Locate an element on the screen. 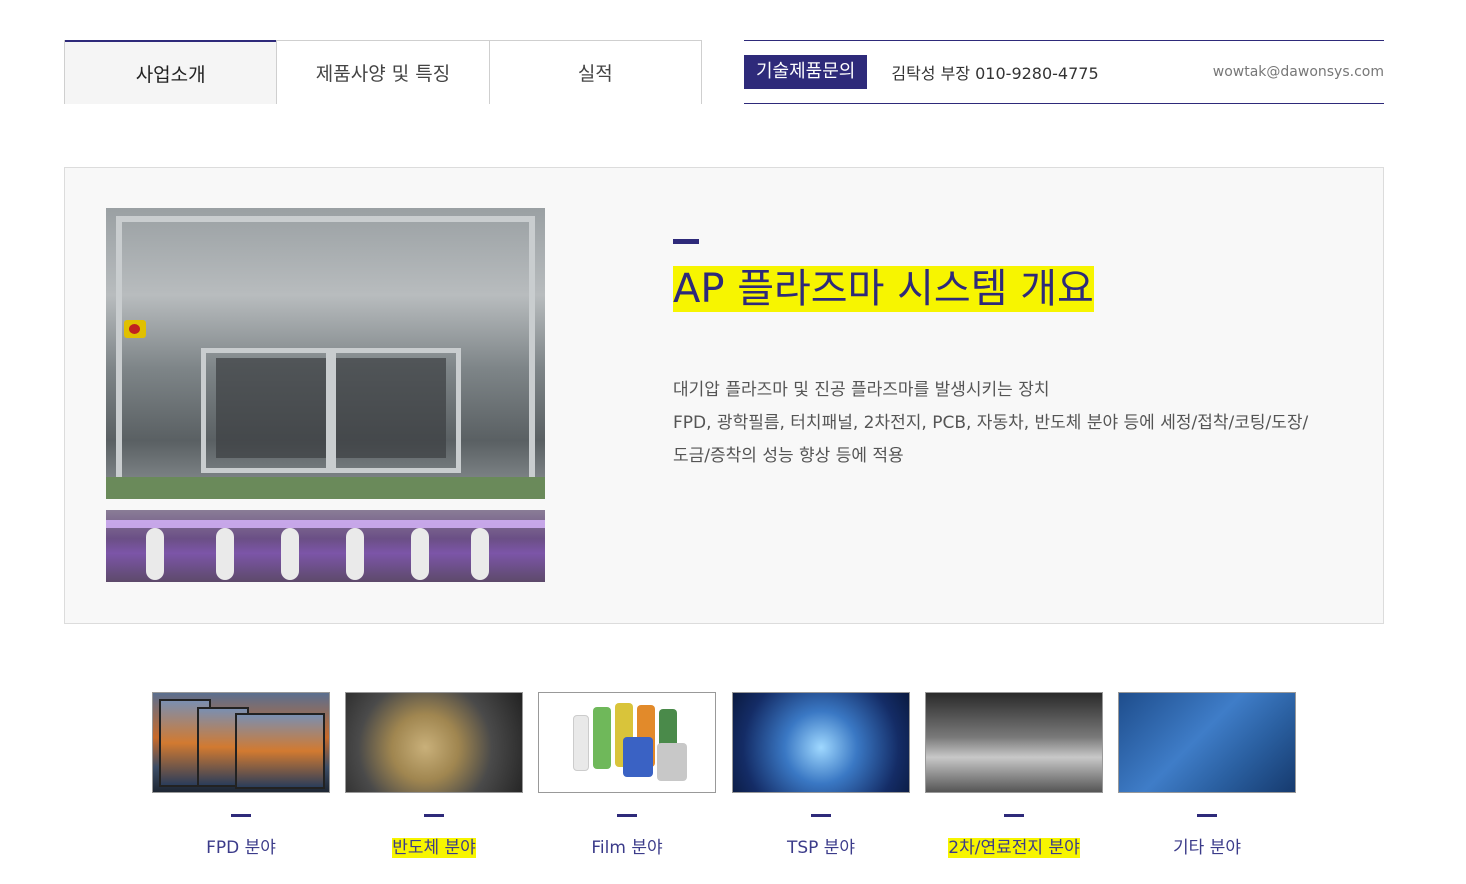 This screenshot has width=1466, height=884. field-label: FPD 분야 is located at coordinates (241, 848).